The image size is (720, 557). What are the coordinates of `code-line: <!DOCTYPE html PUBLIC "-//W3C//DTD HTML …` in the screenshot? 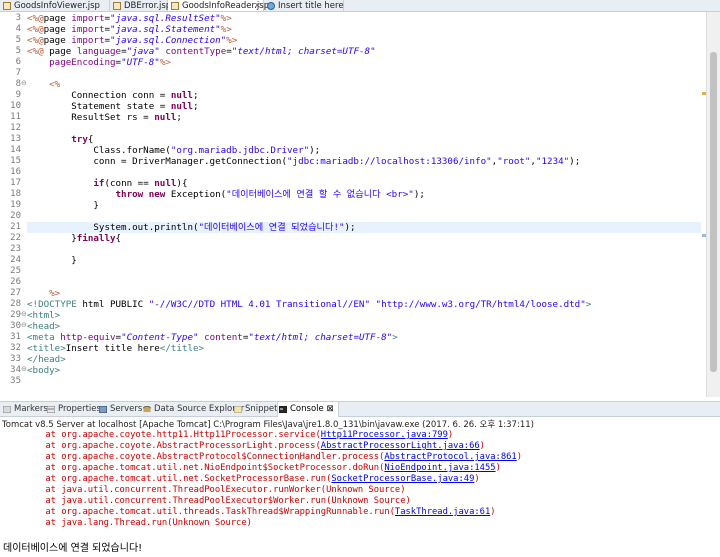 It's located at (364, 304).